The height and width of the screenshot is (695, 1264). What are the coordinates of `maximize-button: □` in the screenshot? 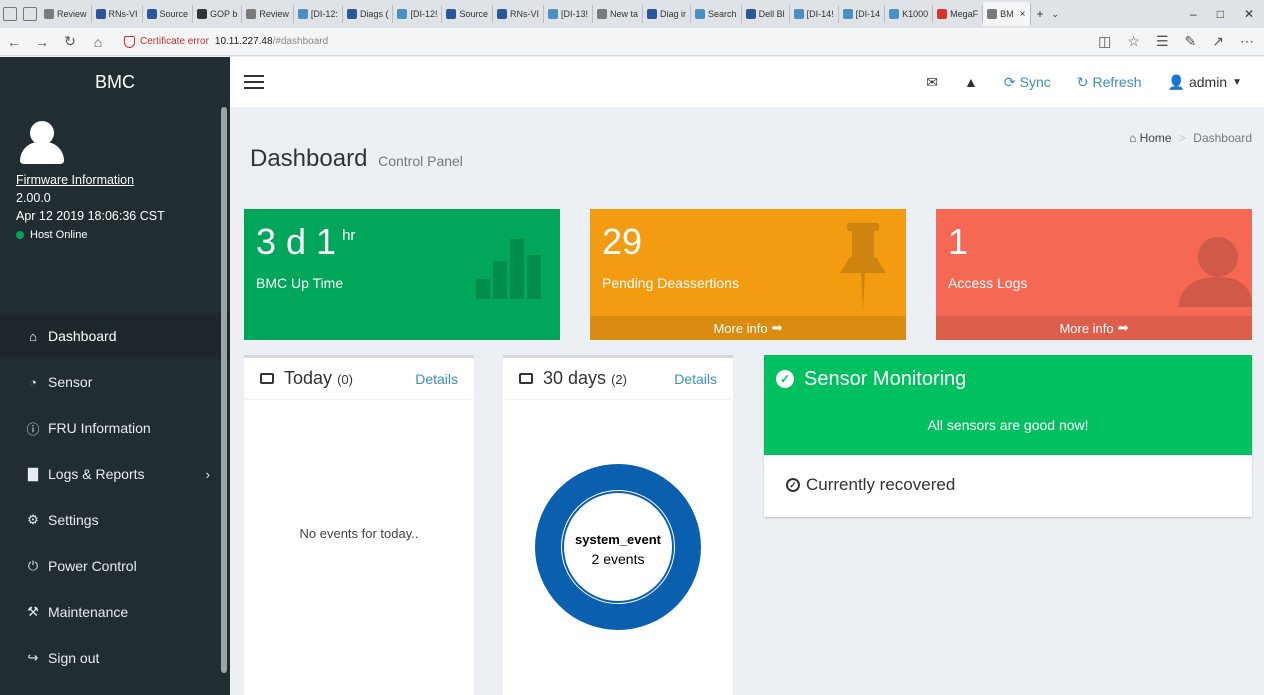 It's located at (1220, 14).